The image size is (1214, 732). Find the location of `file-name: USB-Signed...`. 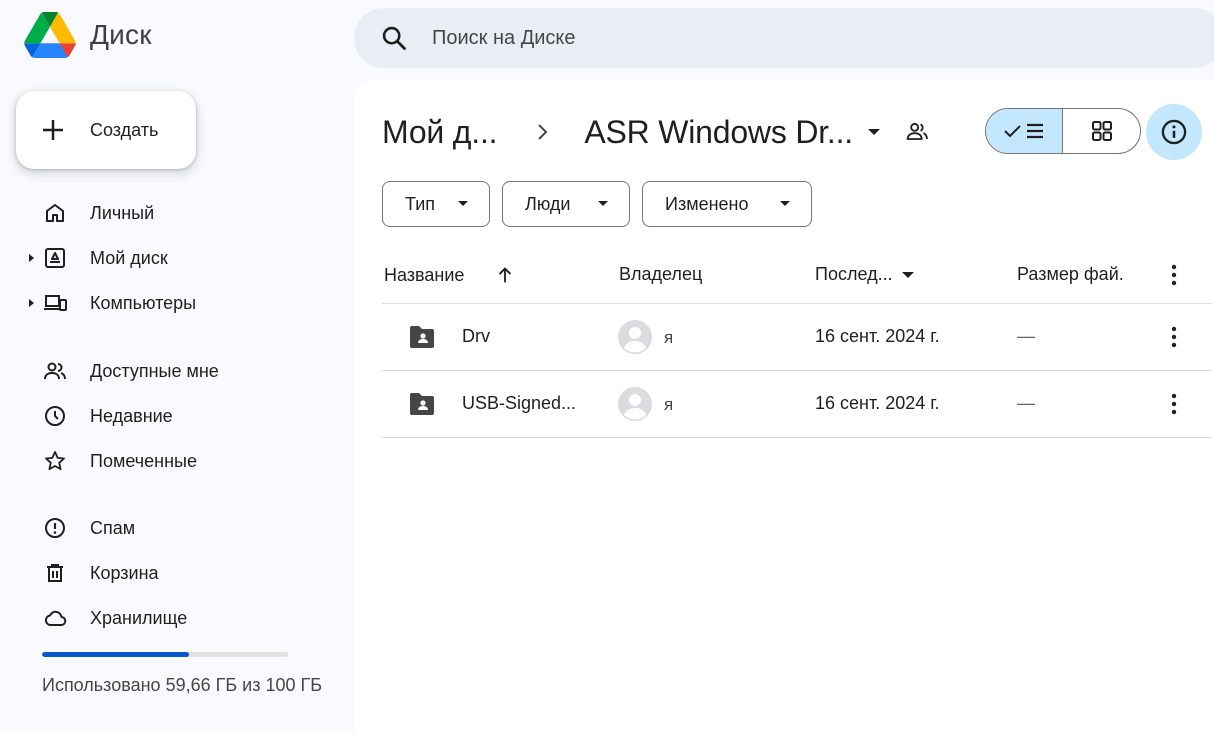

file-name: USB-Signed... is located at coordinates (519, 403).